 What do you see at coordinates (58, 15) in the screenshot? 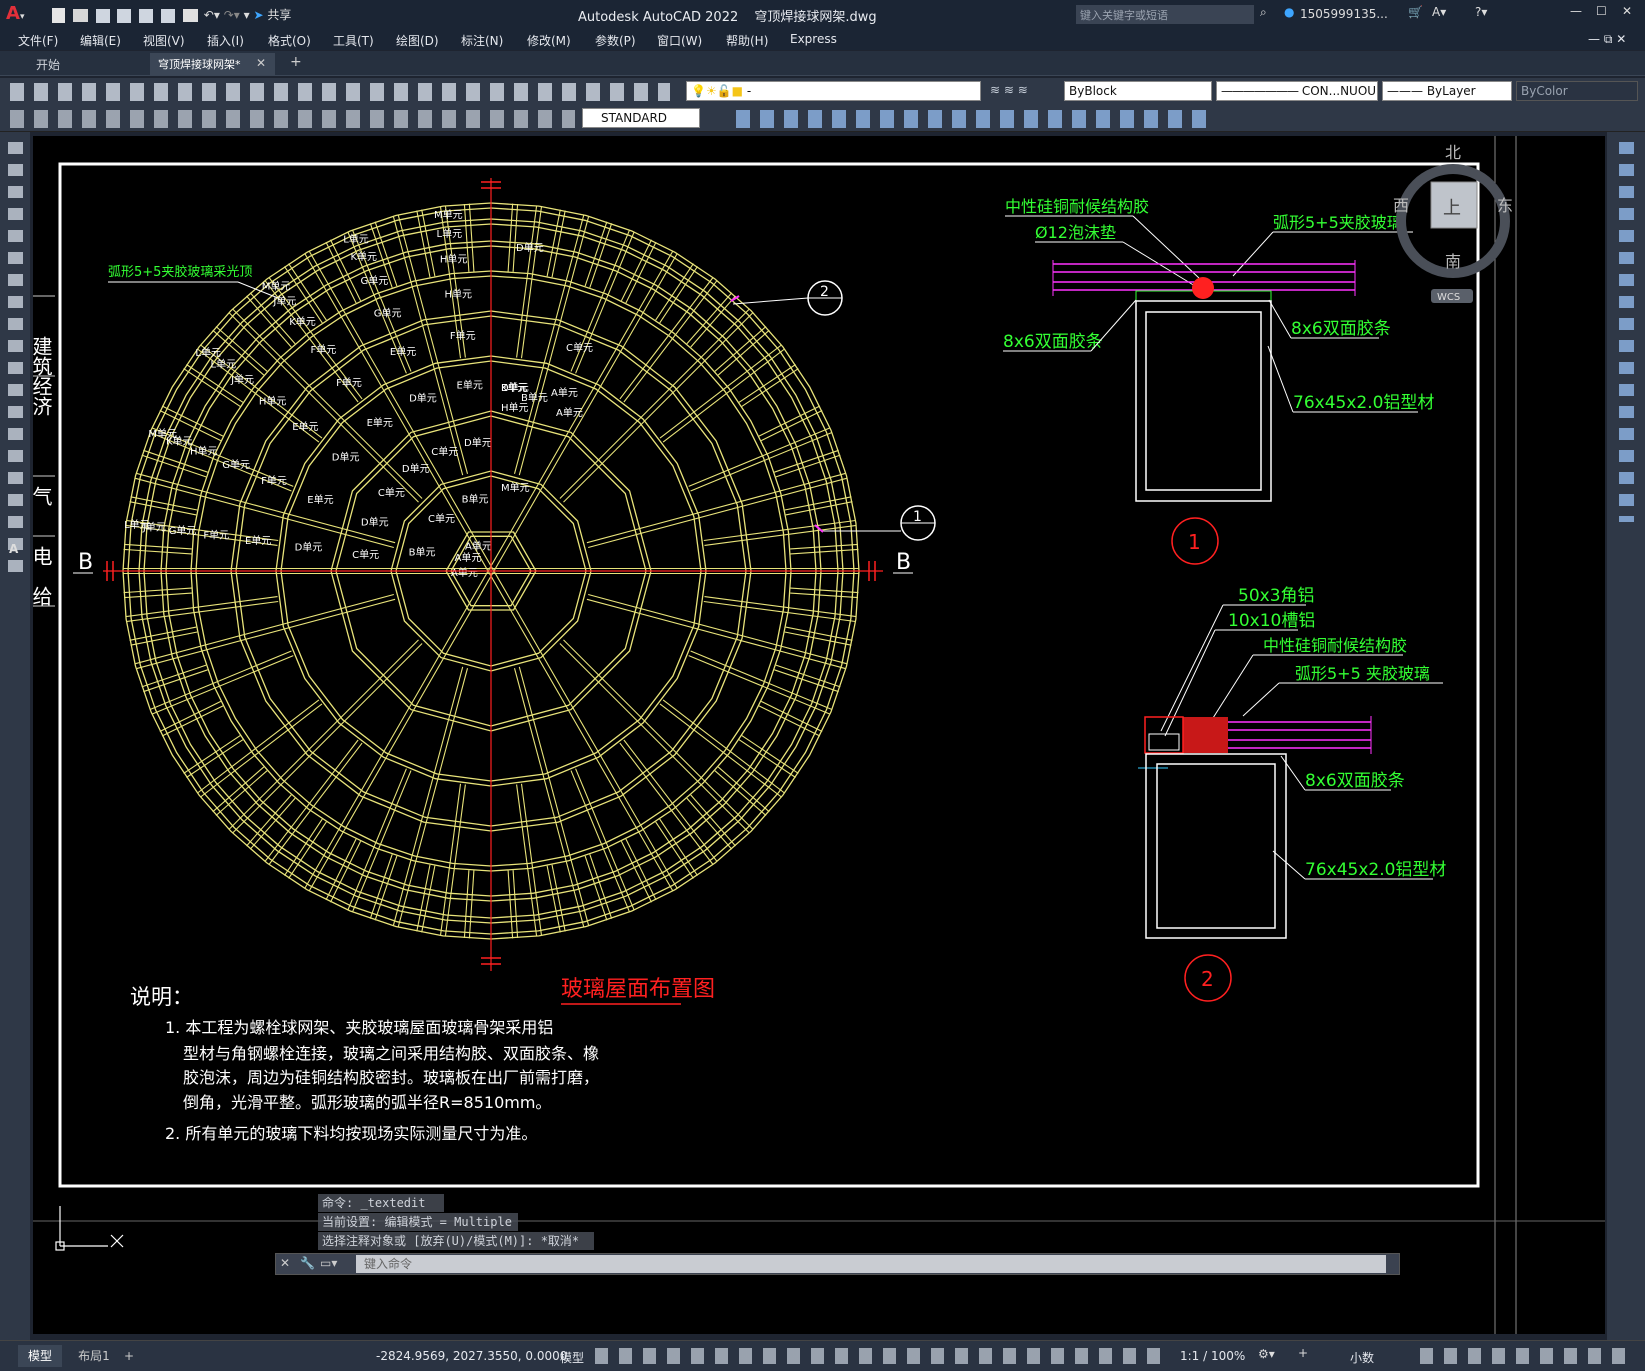
I see `new-icon` at bounding box center [58, 15].